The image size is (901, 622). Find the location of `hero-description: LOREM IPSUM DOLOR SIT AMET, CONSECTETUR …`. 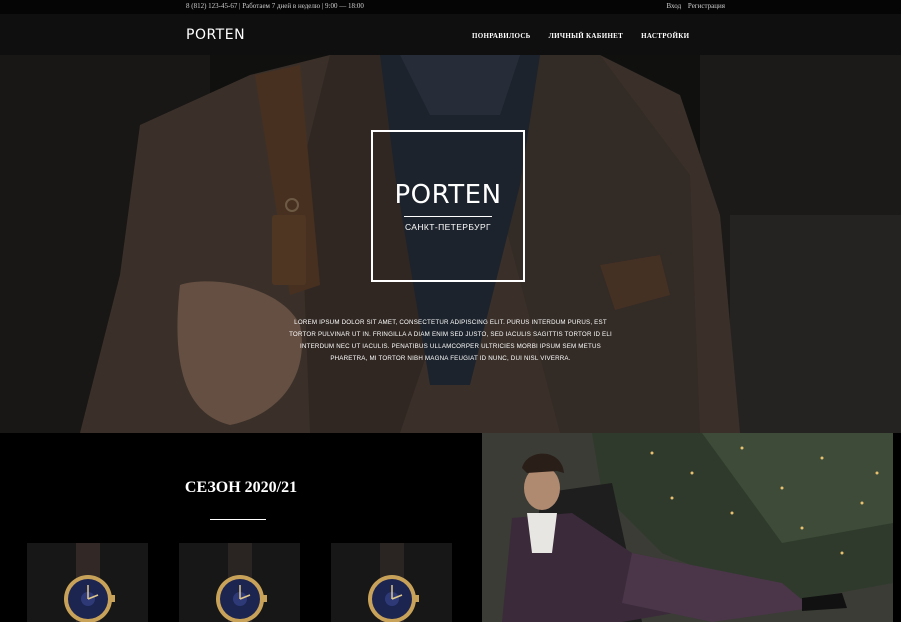

hero-description: LOREM IPSUM DOLOR SIT AMET, CONSECTETUR … is located at coordinates (450, 340).